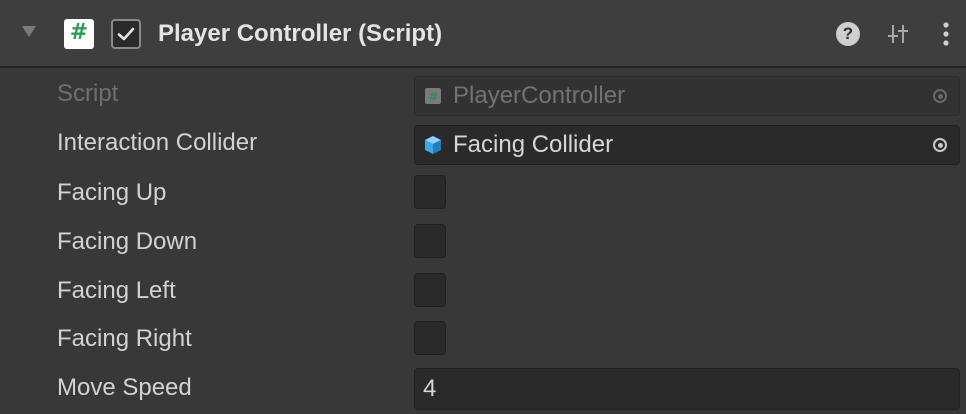 Image resolution: width=966 pixels, height=414 pixels. Describe the element at coordinates (88, 93) in the screenshot. I see `field-label-script: Script` at that location.